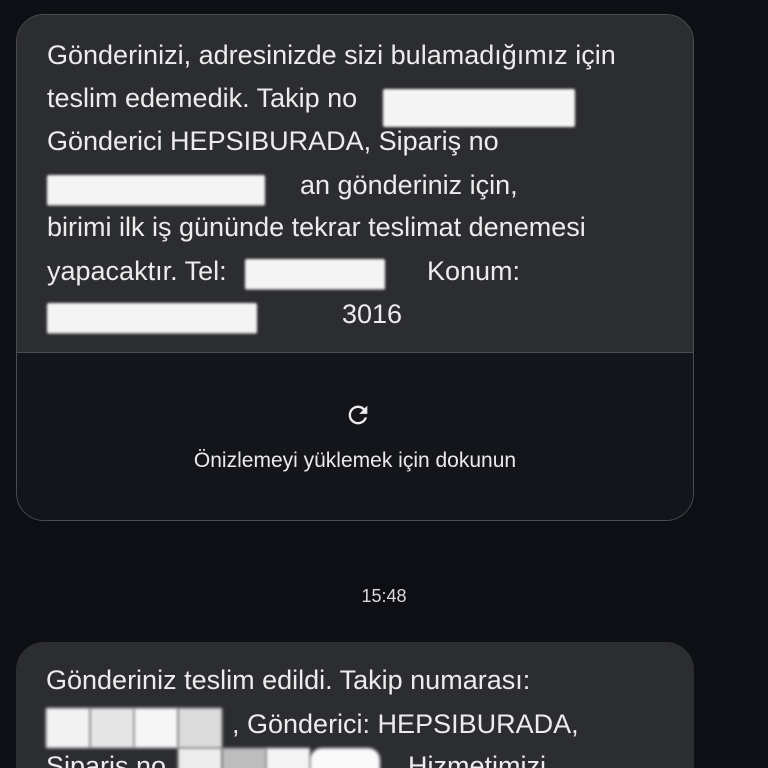  Describe the element at coordinates (384, 596) in the screenshot. I see `message-timestamp: 15:48` at that location.